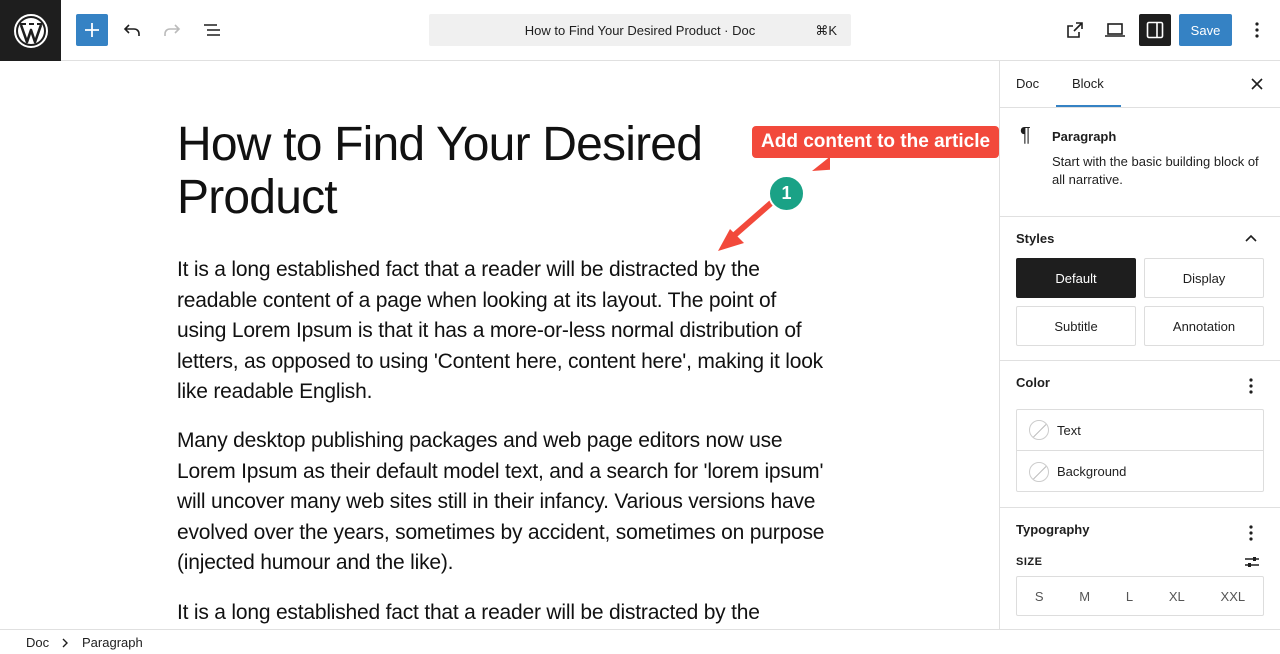 Image resolution: width=1280 pixels, height=654 pixels. I want to click on block-breadcrumb: Doc Paragraph, so click(640, 641).